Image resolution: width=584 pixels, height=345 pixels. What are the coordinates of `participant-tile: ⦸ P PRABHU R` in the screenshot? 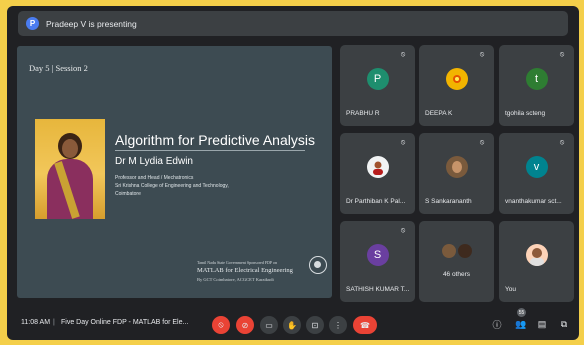 It's located at (377, 85).